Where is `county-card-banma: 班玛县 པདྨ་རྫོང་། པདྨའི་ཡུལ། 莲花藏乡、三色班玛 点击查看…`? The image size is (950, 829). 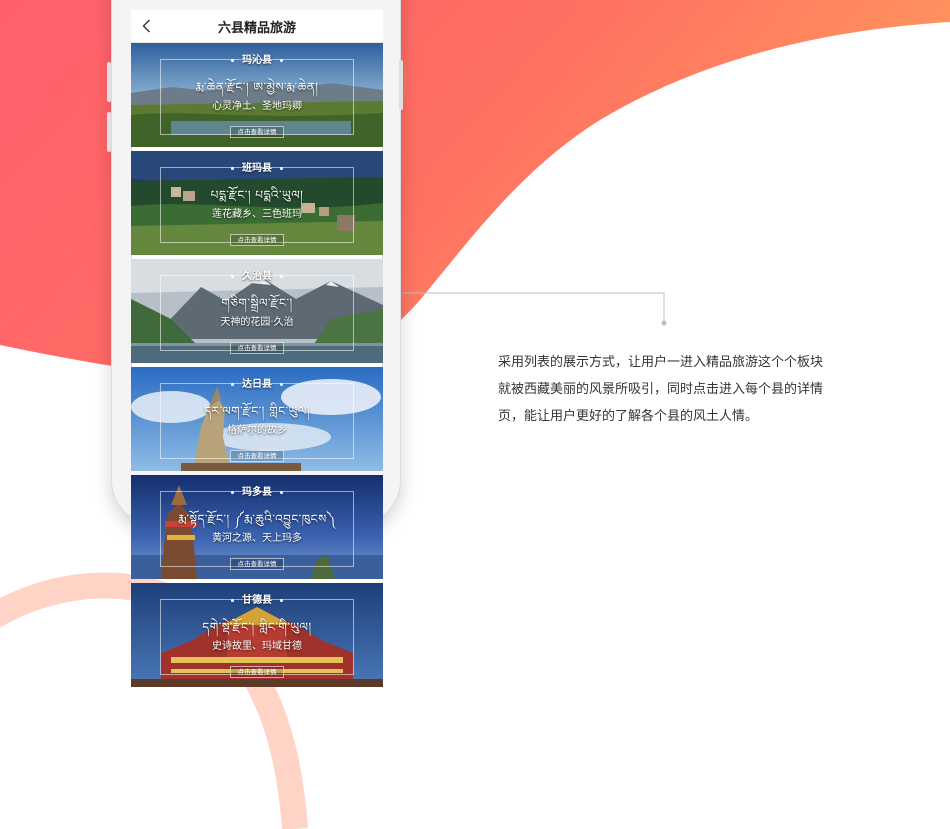 county-card-banma: 班玛县 པདྨ་རྫོང་། པདྨའི་ཡུལ། 莲花藏乡、三色班玛 点击查看… is located at coordinates (257, 203).